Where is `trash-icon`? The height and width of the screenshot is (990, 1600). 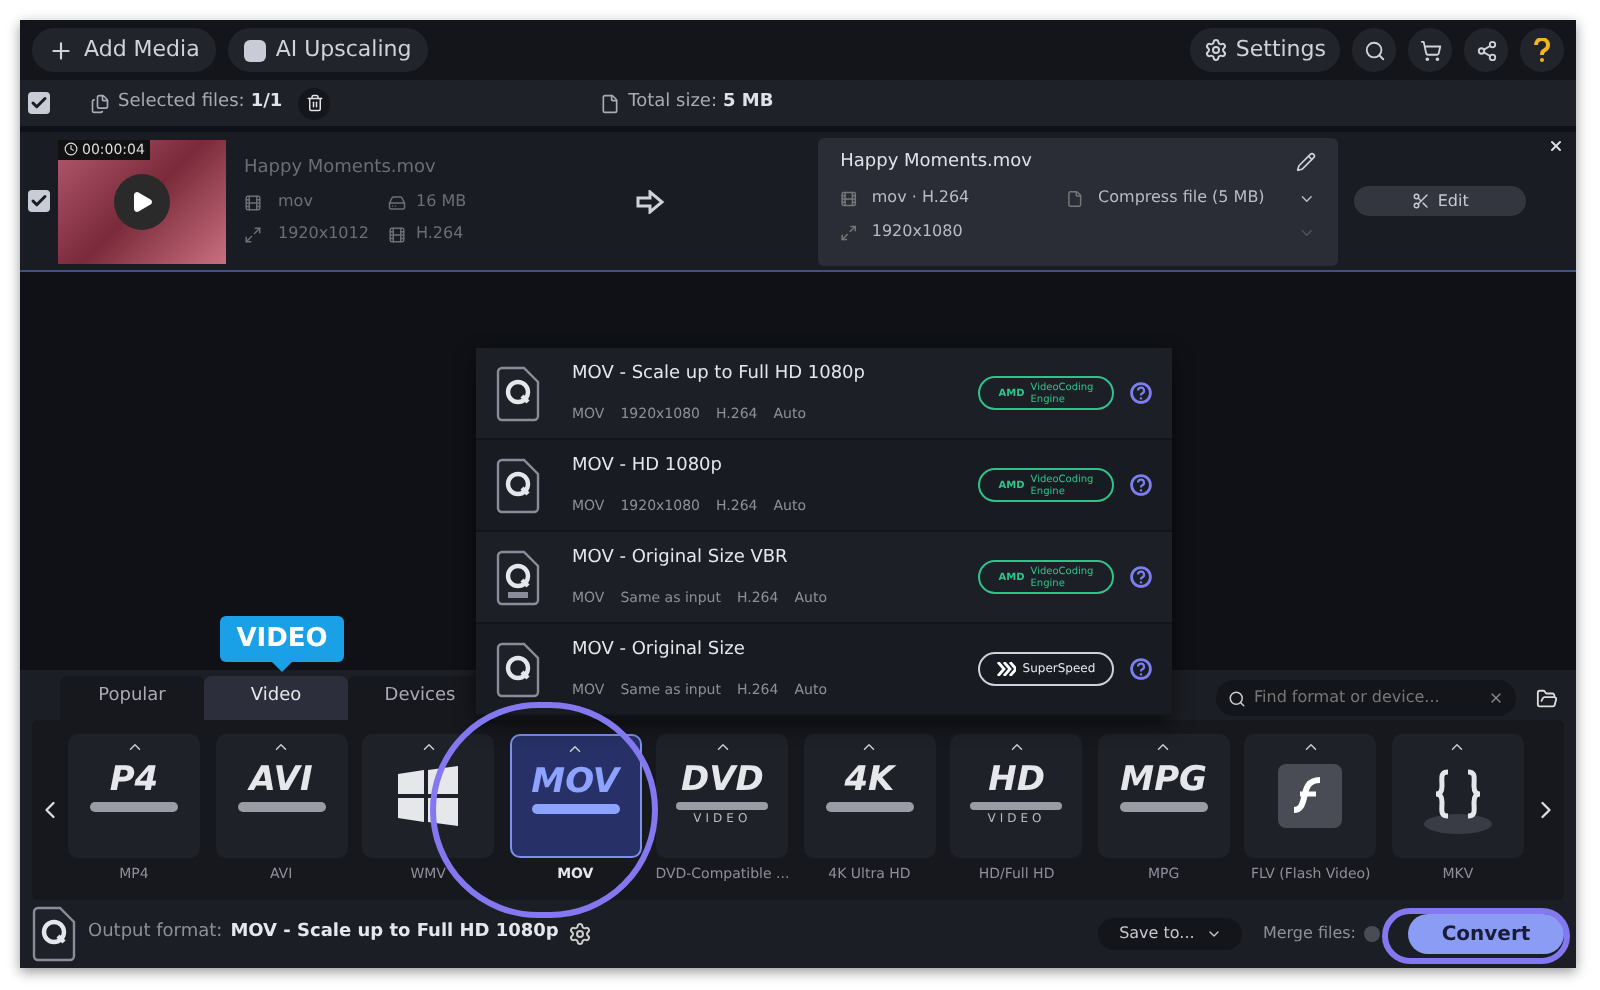 trash-icon is located at coordinates (314, 103).